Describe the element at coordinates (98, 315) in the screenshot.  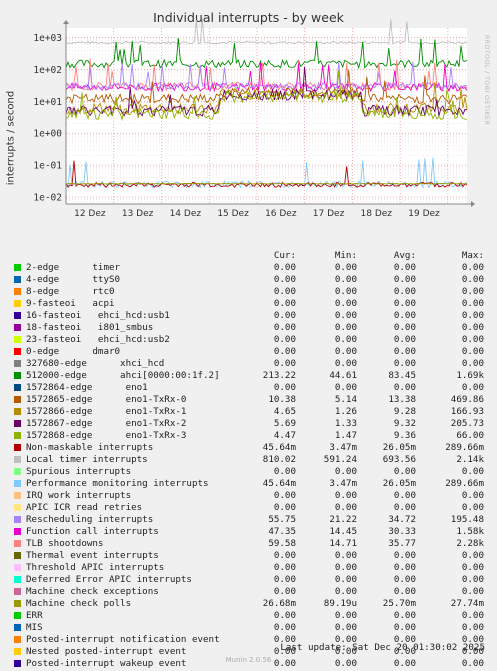
I see `legend-series-name: 16-fasteoi ehci_hcd:usb1` at that location.